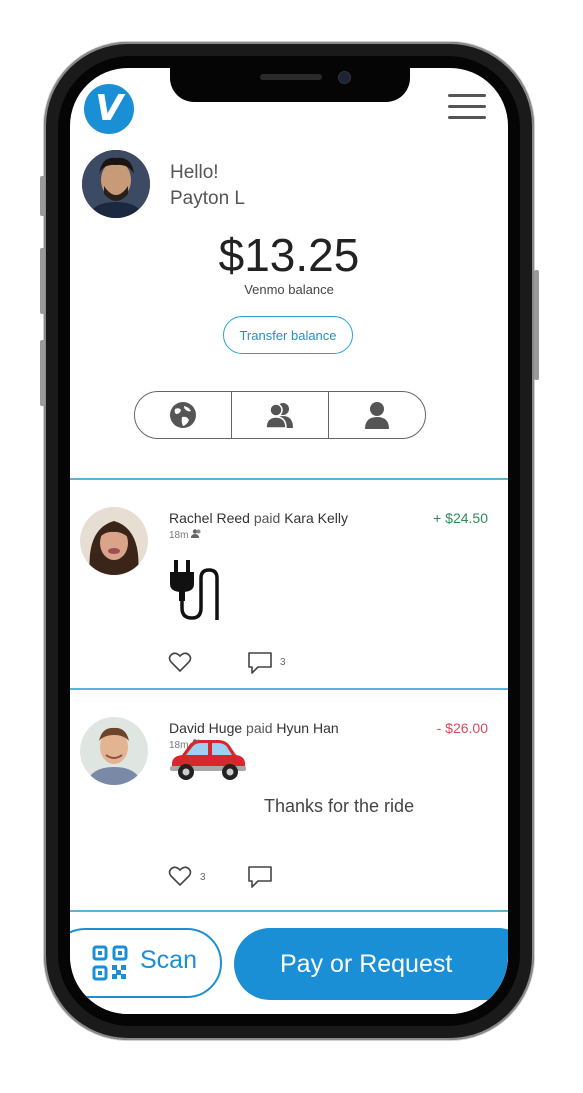 This screenshot has width=583, height=1093. What do you see at coordinates (462, 728) in the screenshot?
I see `transaction-amount: - $26.00` at bounding box center [462, 728].